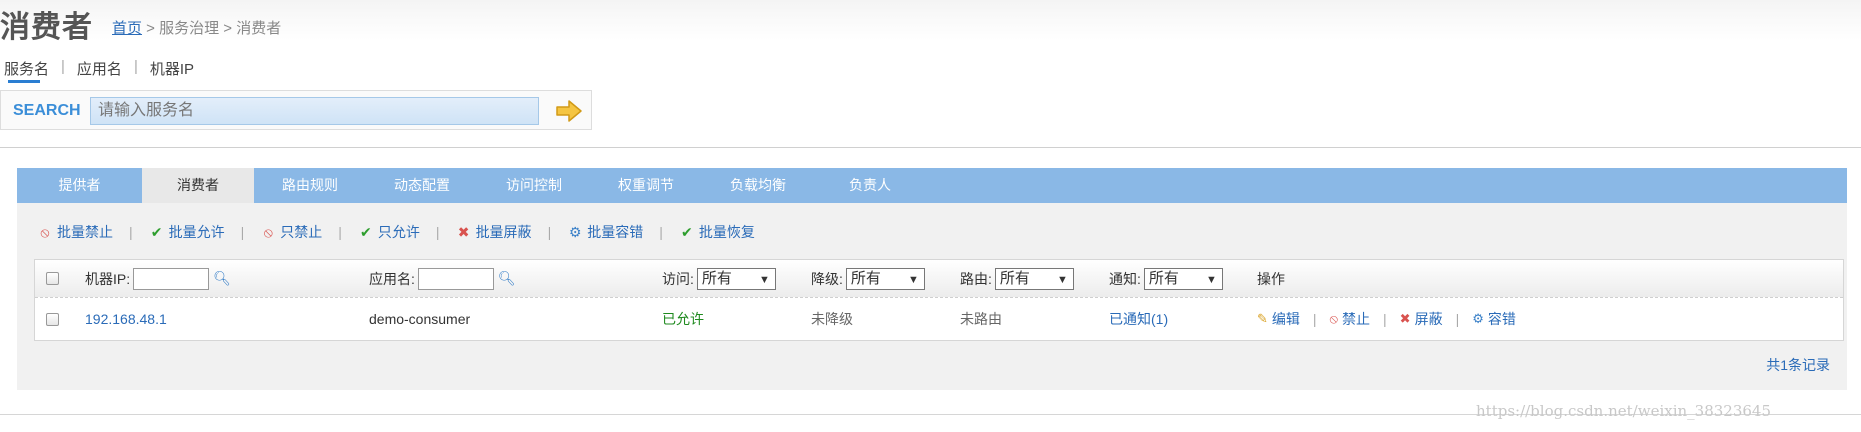 The width and height of the screenshot is (1861, 432). Describe the element at coordinates (1278, 319) in the screenshot. I see `edit-button: ✎ 编辑` at that location.